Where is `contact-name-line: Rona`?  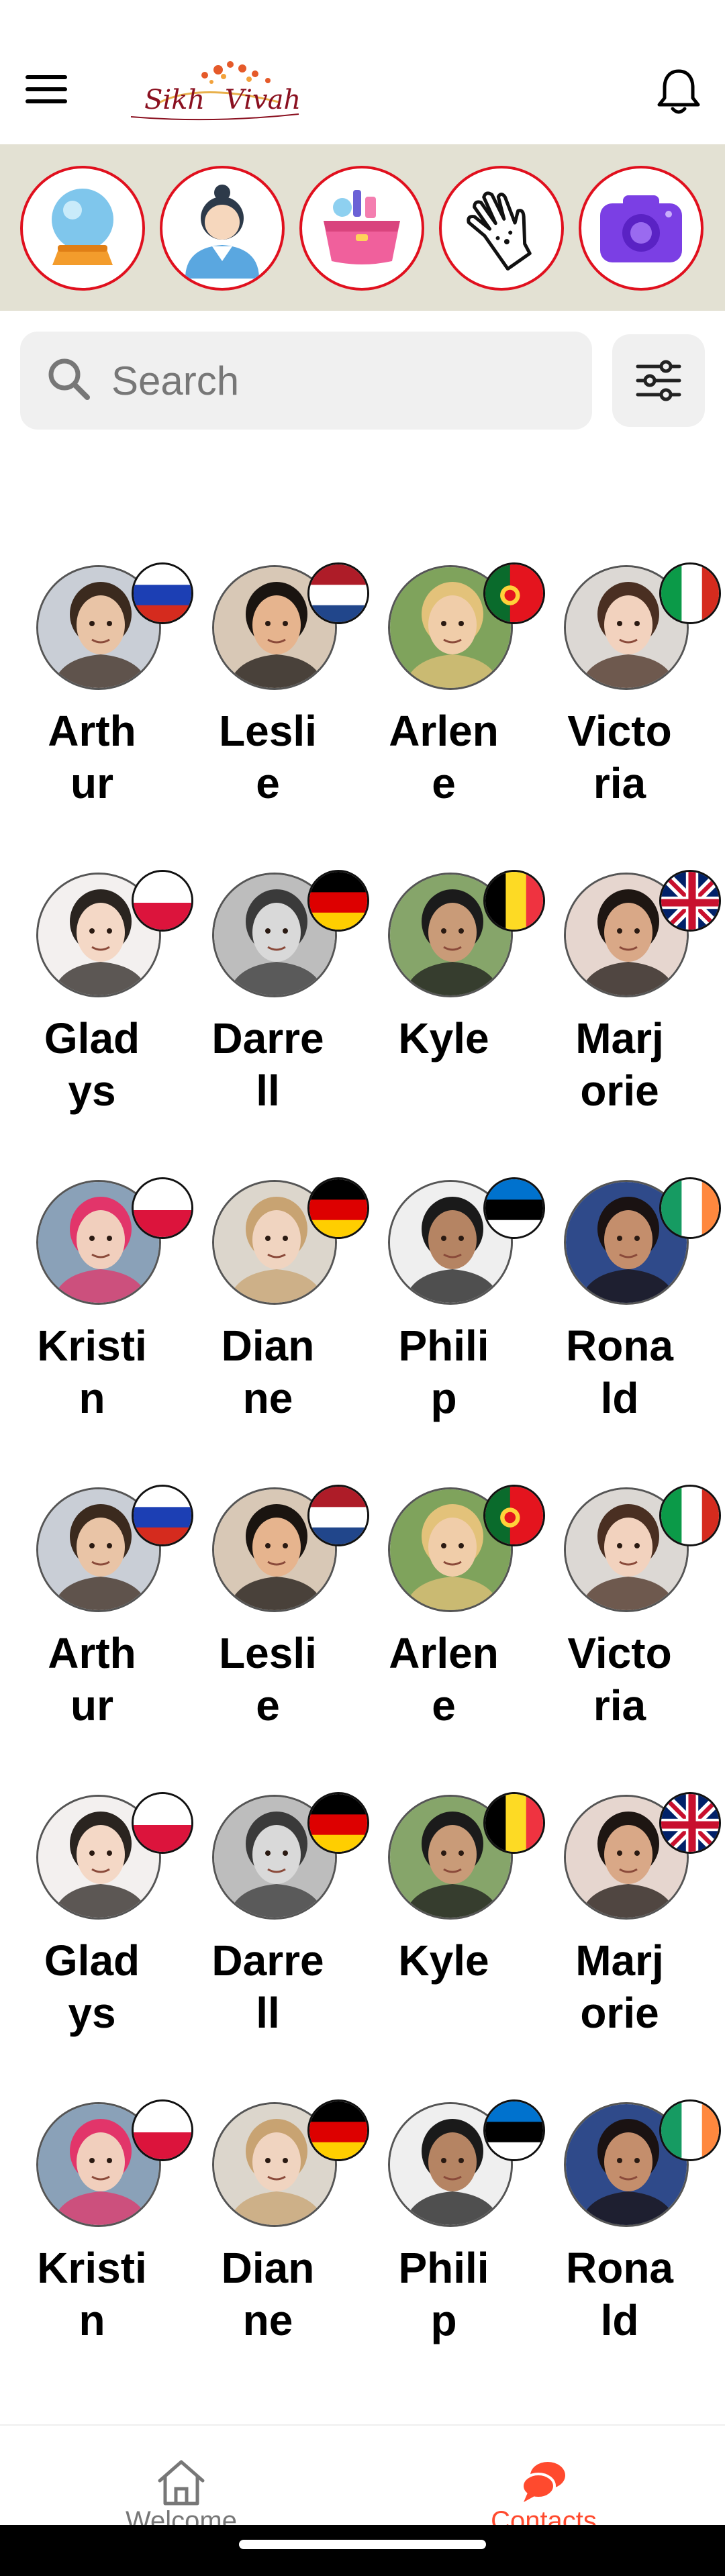 contact-name-line: Rona is located at coordinates (619, 2268).